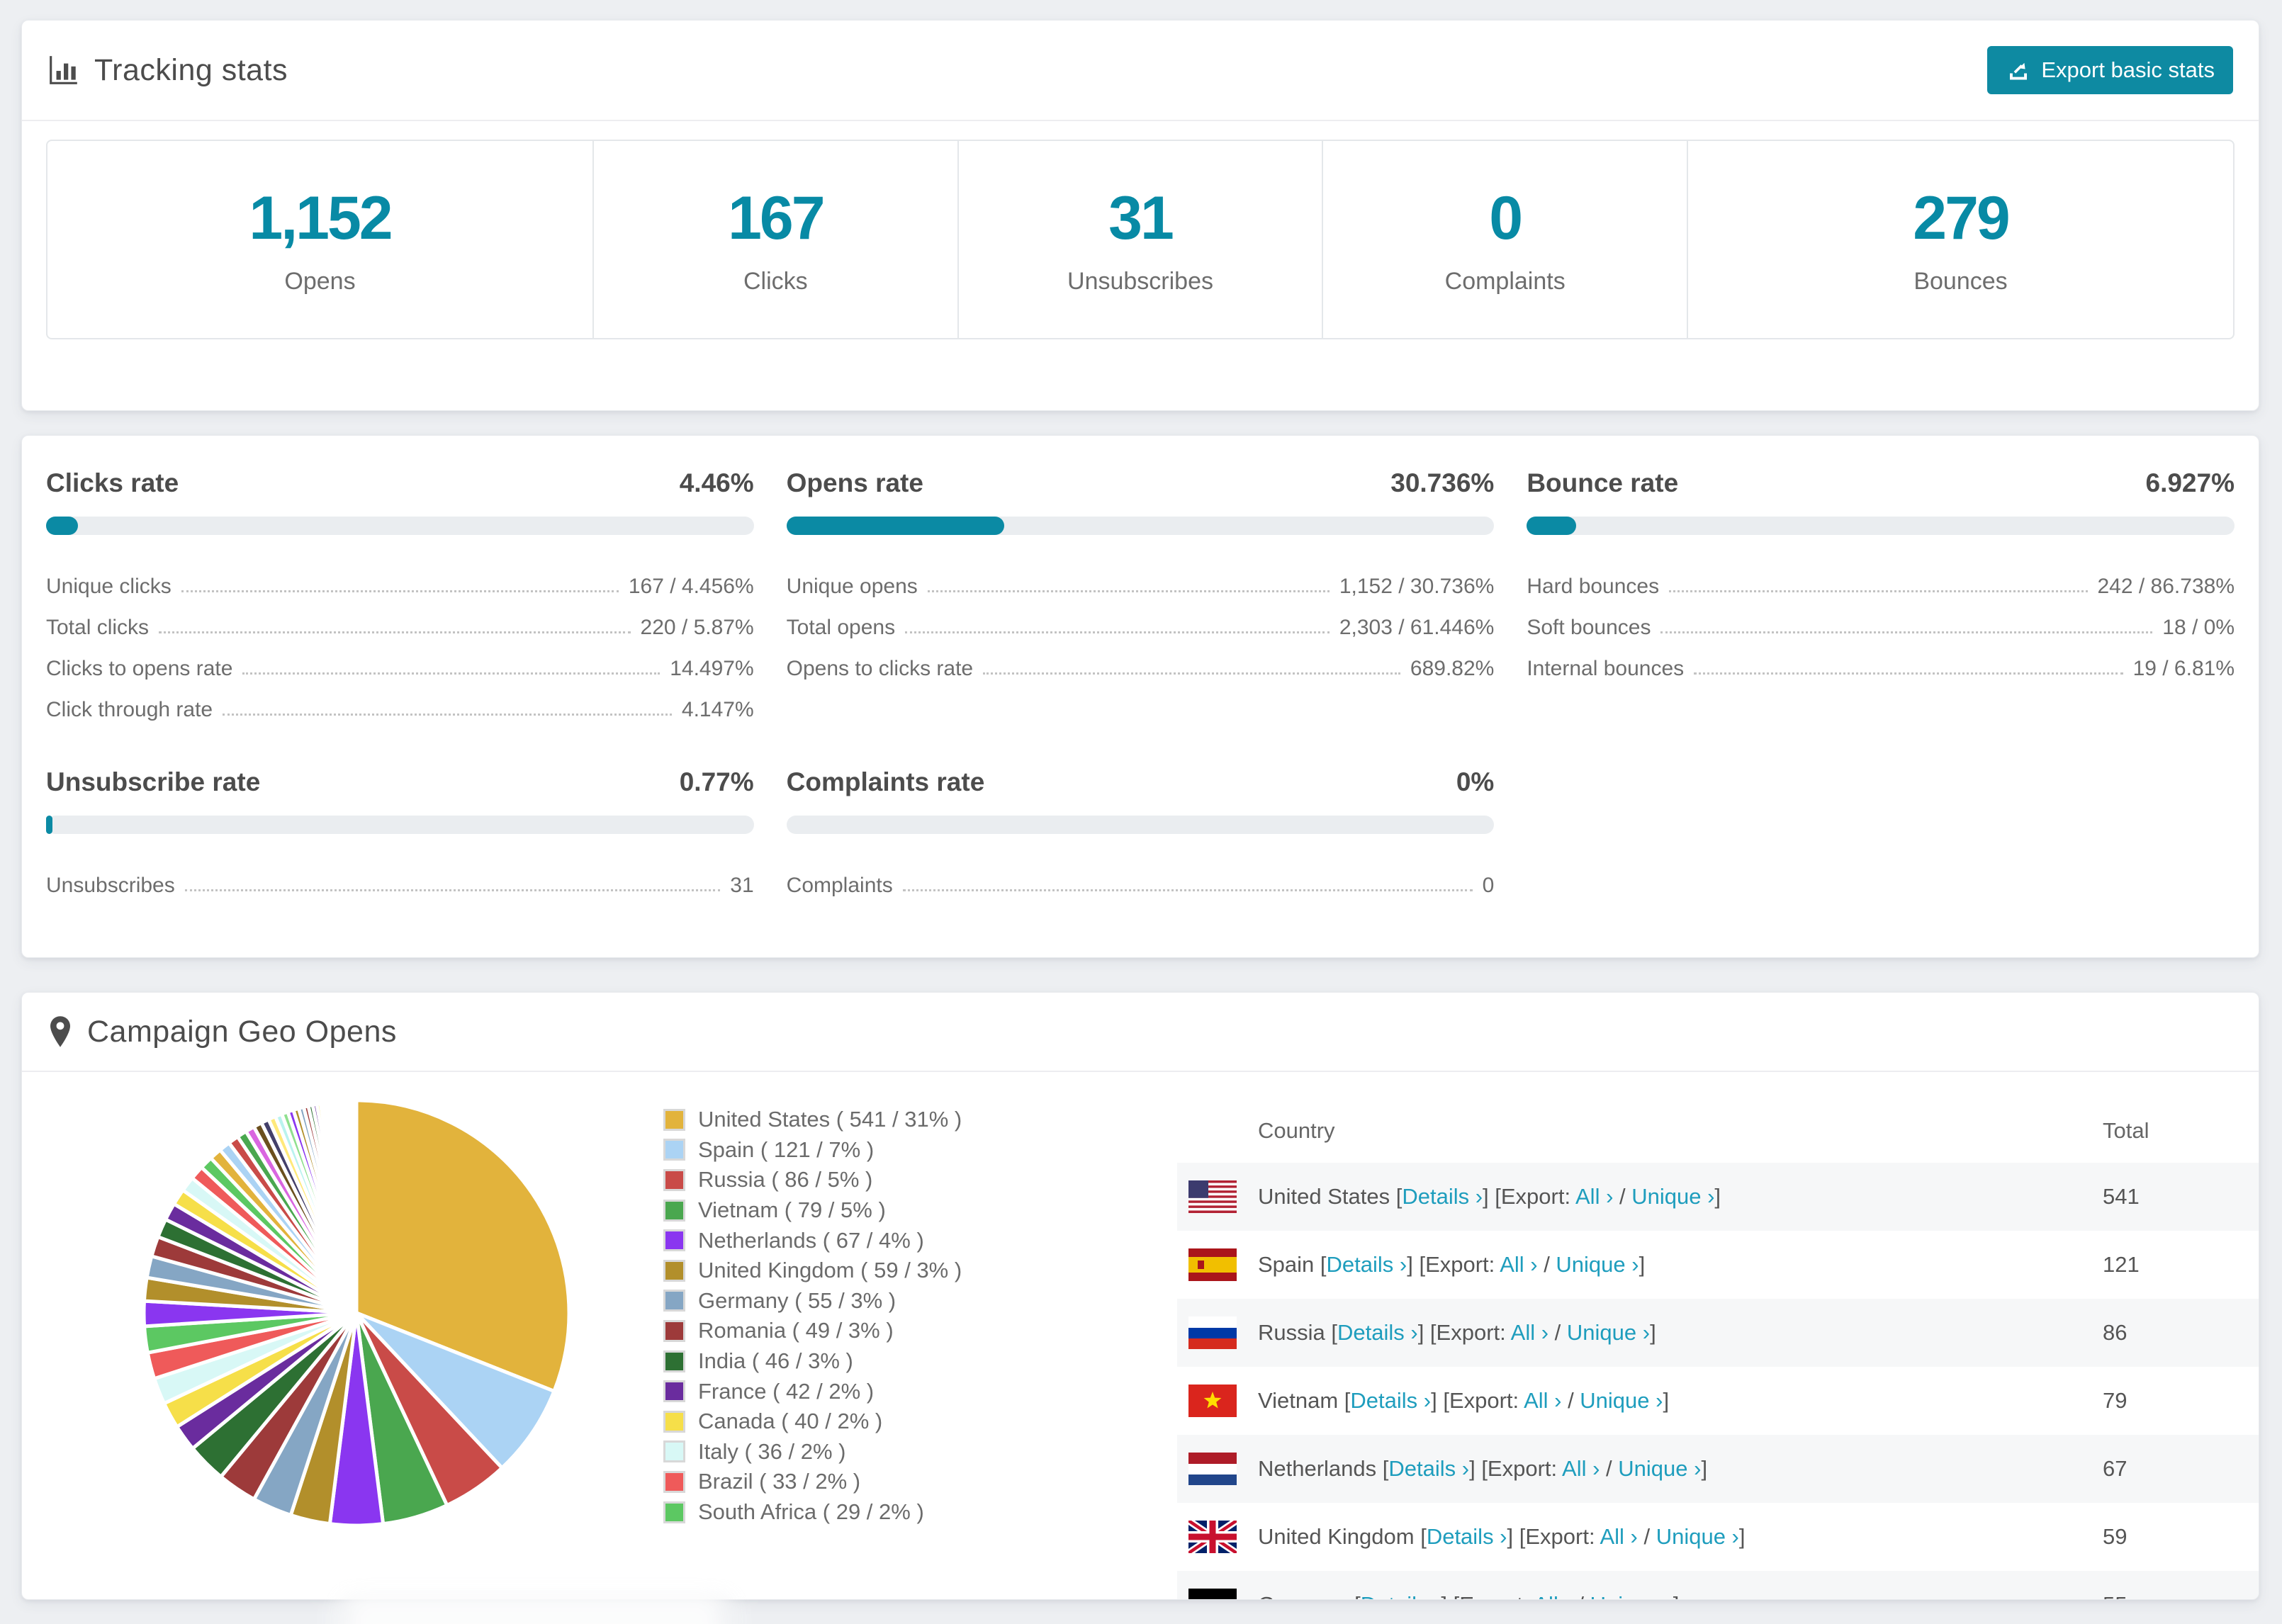 Image resolution: width=2282 pixels, height=1624 pixels. I want to click on rate-section-complaints: Complaints rate 0% Complaints 0, so click(1140, 833).